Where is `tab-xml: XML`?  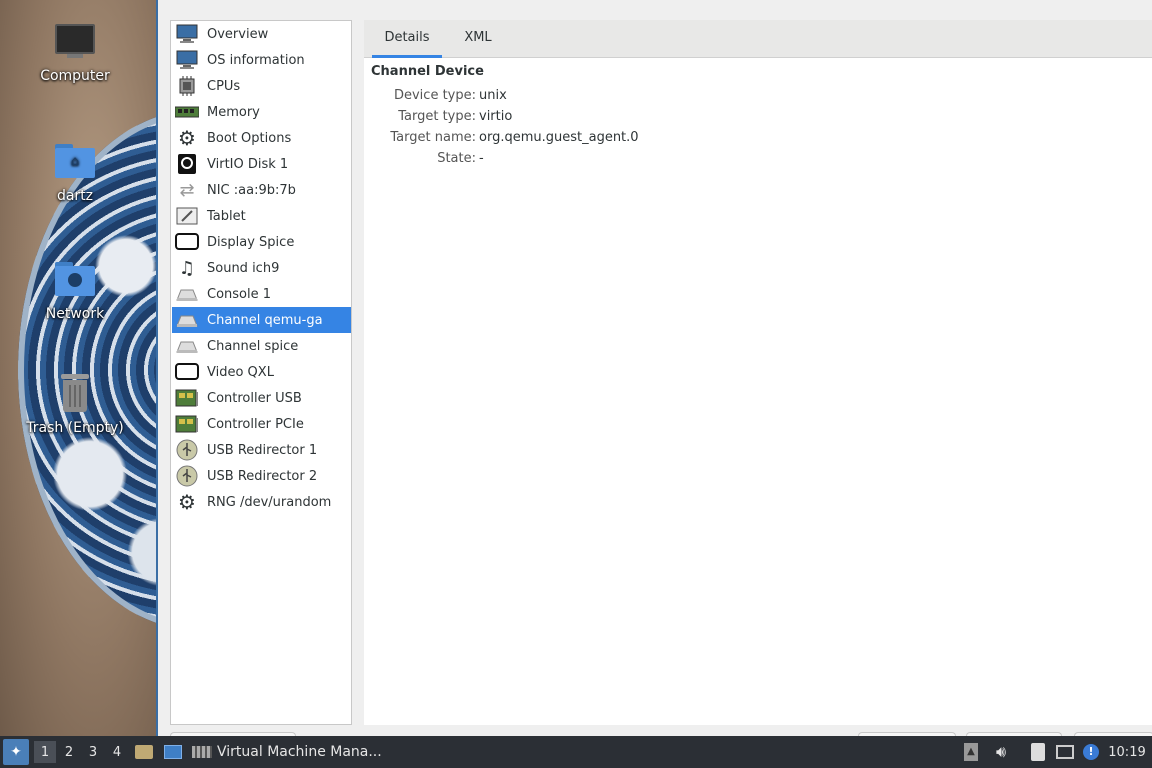
tab-xml: XML is located at coordinates (478, 39).